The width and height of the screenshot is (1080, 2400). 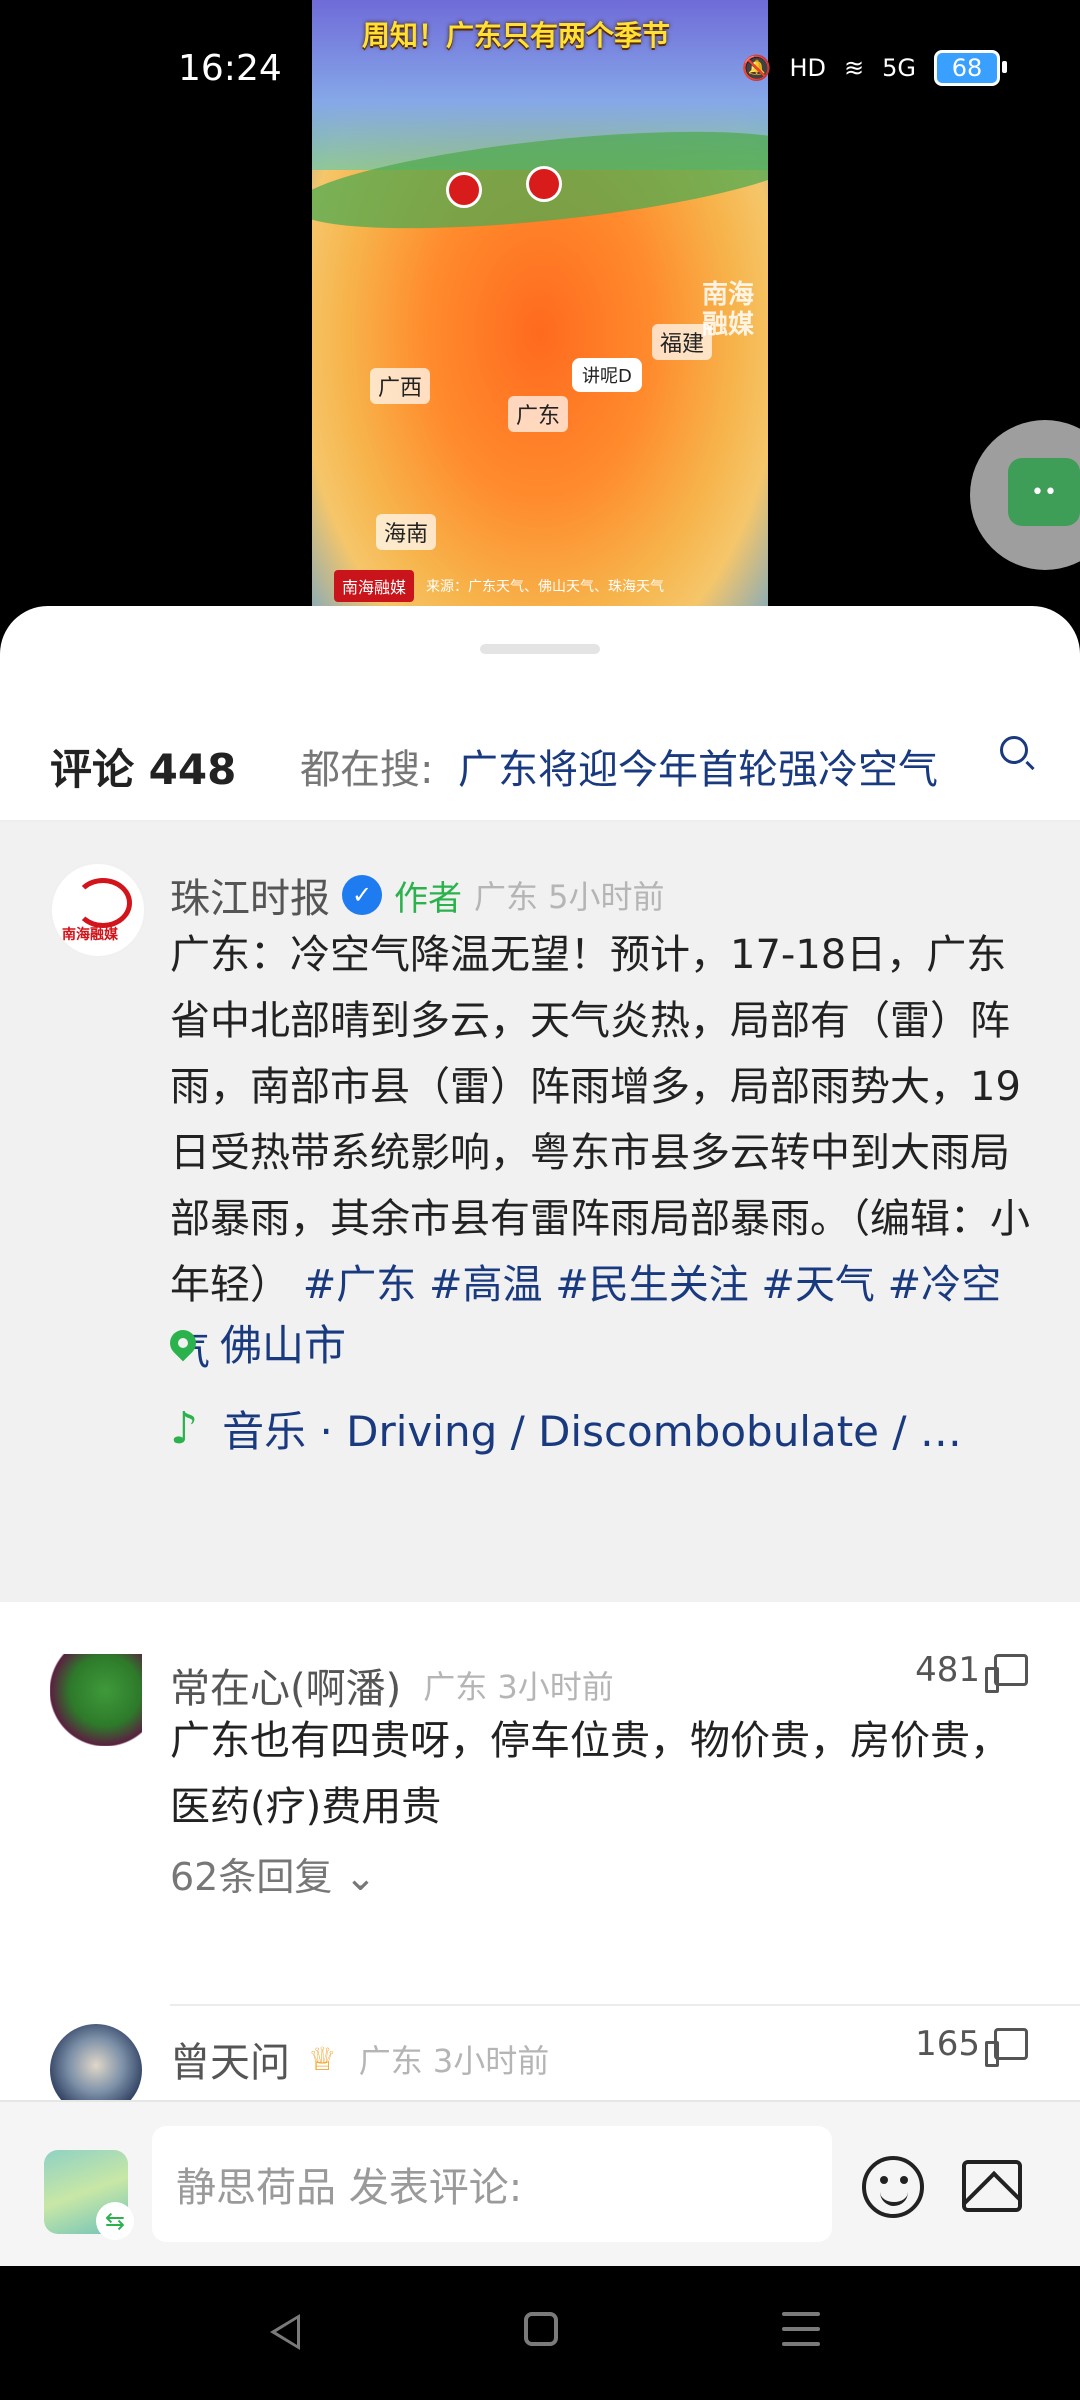 I want to click on comment-name-line: 曾天问 ♕ 广东 3小时前, so click(x=359, y=2059).